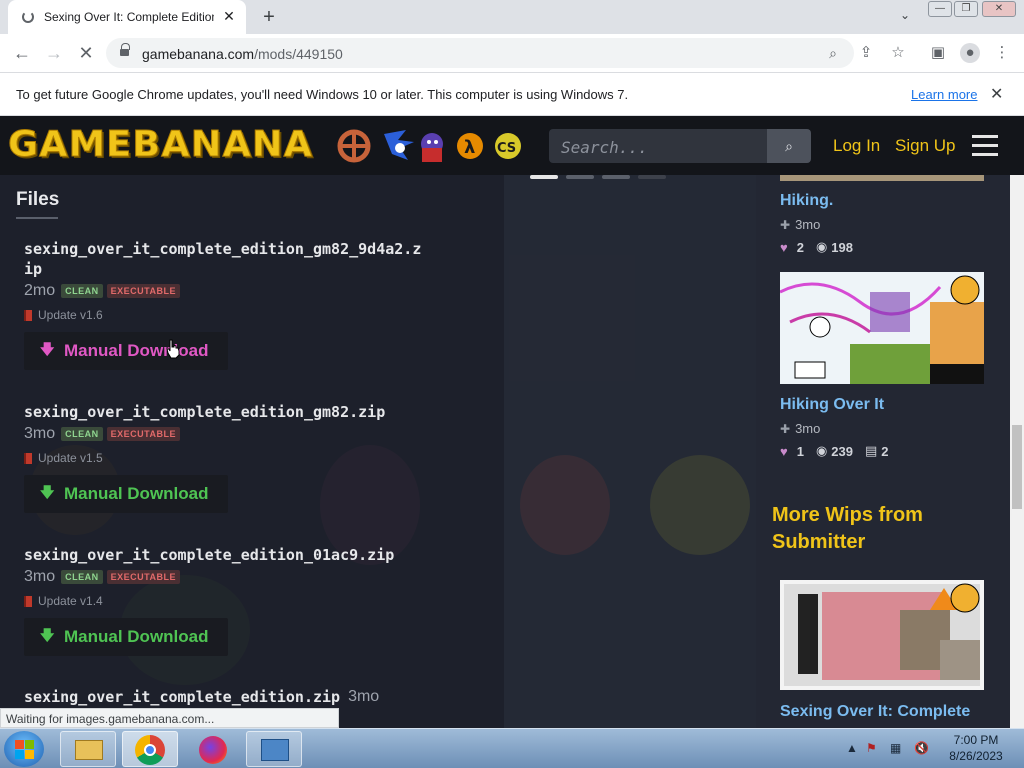  Describe the element at coordinates (512, 748) in the screenshot. I see `windows-taskbar: ▲ ⚑ ▦ 🔇 7:00 PM 8/26/2023` at that location.